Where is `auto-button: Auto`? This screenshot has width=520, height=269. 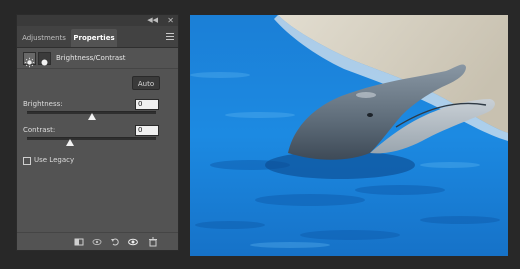
auto-button: Auto is located at coordinates (146, 83).